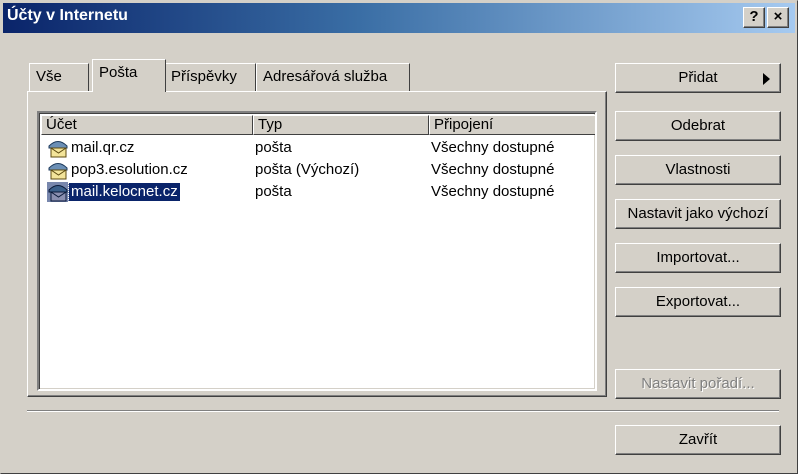 Image resolution: width=798 pixels, height=474 pixels. Describe the element at coordinates (67, 15) in the screenshot. I see `window-title: Účty v Internetu` at that location.